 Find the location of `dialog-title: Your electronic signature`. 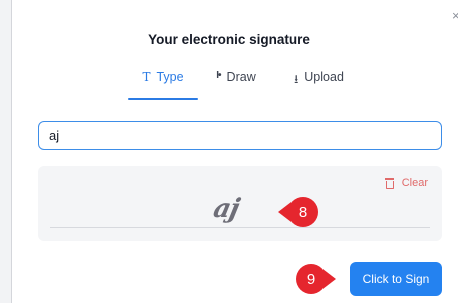

dialog-title: Your electronic signature is located at coordinates (229, 39).